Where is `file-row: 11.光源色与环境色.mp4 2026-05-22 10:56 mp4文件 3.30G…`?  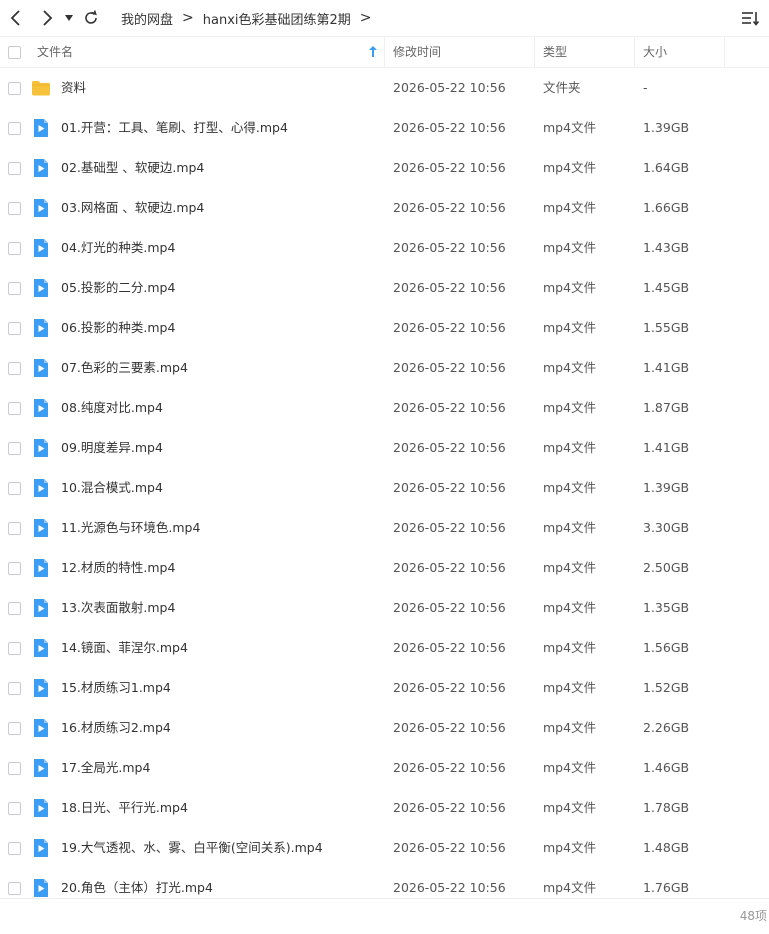
file-row: 11.光源色与环境色.mp4 2026-05-22 10:56 mp4文件 3.30G… is located at coordinates (384, 528).